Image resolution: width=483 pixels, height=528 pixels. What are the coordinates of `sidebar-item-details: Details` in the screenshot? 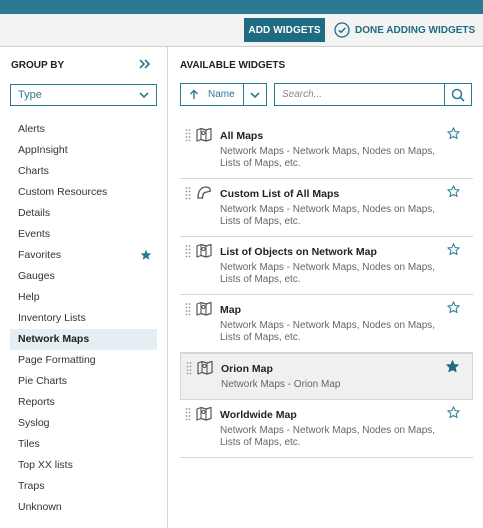 It's located at (83, 213).